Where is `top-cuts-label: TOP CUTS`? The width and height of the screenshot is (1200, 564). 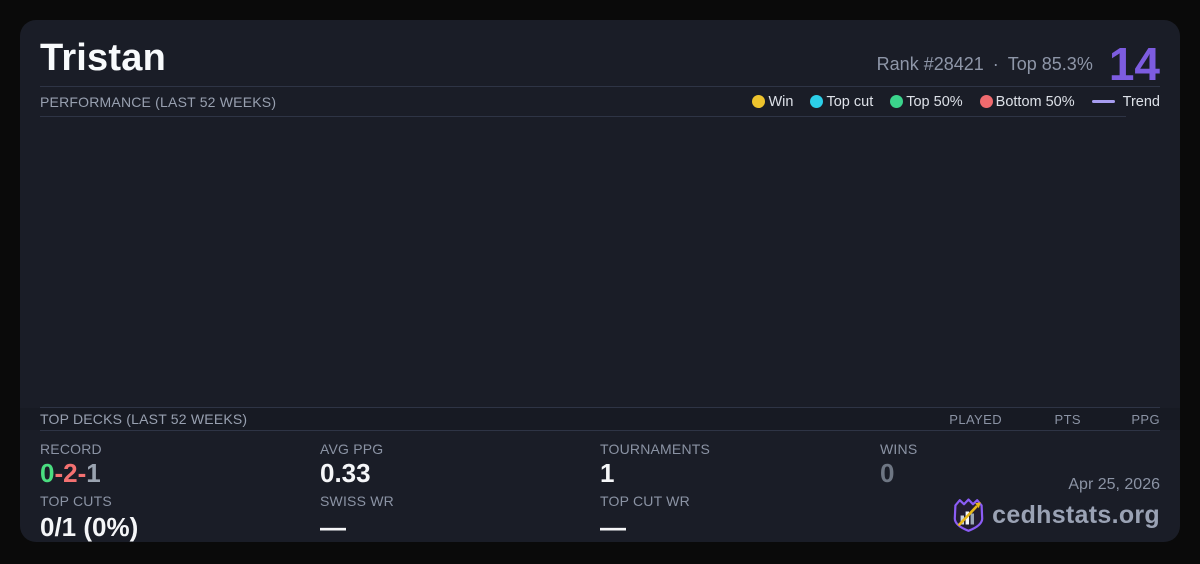
top-cuts-label: TOP CUTS is located at coordinates (76, 501).